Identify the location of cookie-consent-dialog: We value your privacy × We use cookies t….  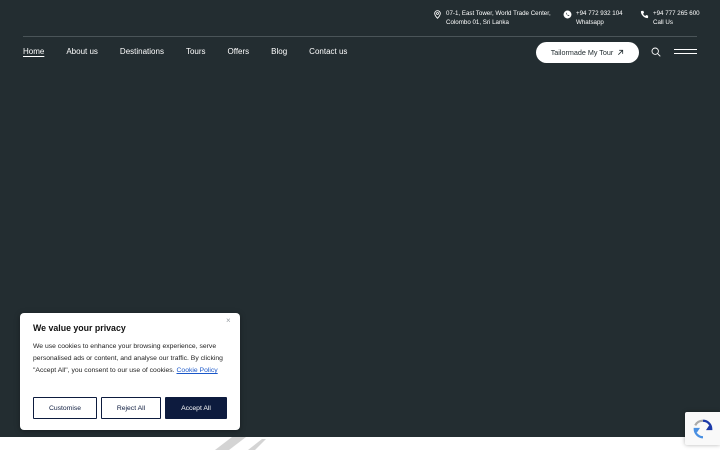
(130, 371).